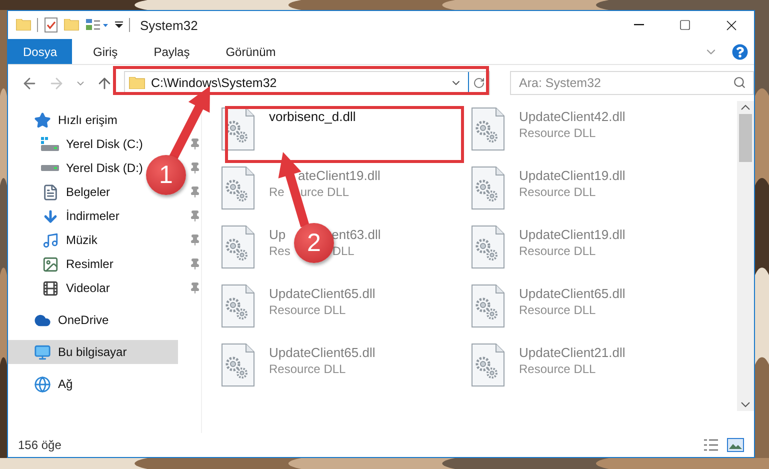  I want to click on sidebar-item: Hızlı erişim, so click(93, 120).